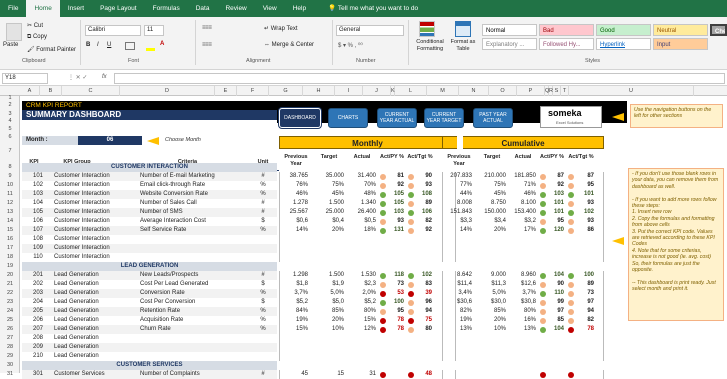  Describe the element at coordinates (529, 185) in the screenshot. I see `cumulative-value: 71%` at that location.